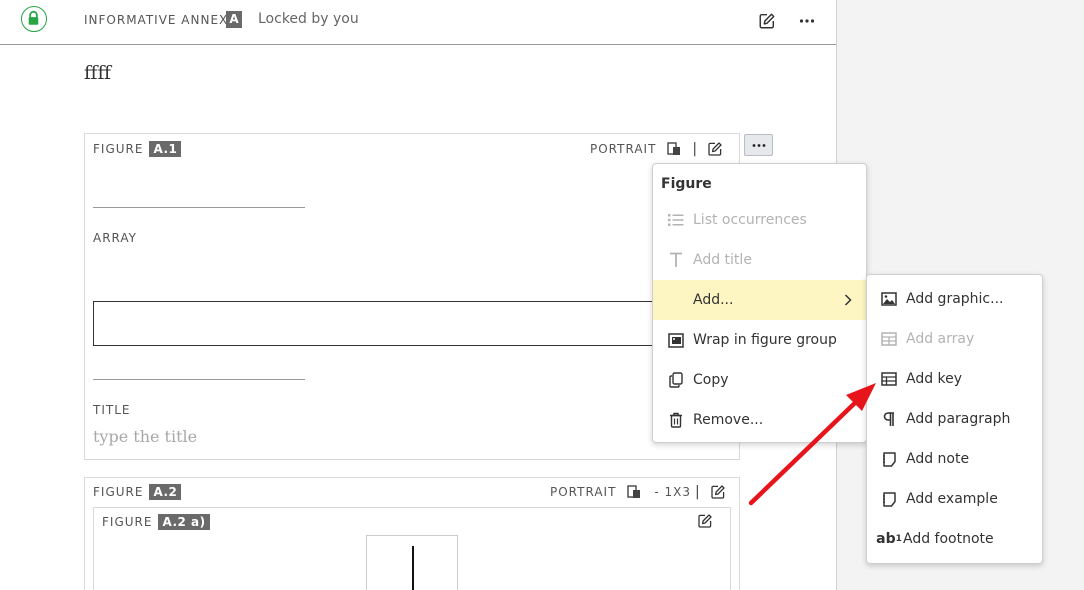  Describe the element at coordinates (393, 323) in the screenshot. I see `array-content-field` at that location.